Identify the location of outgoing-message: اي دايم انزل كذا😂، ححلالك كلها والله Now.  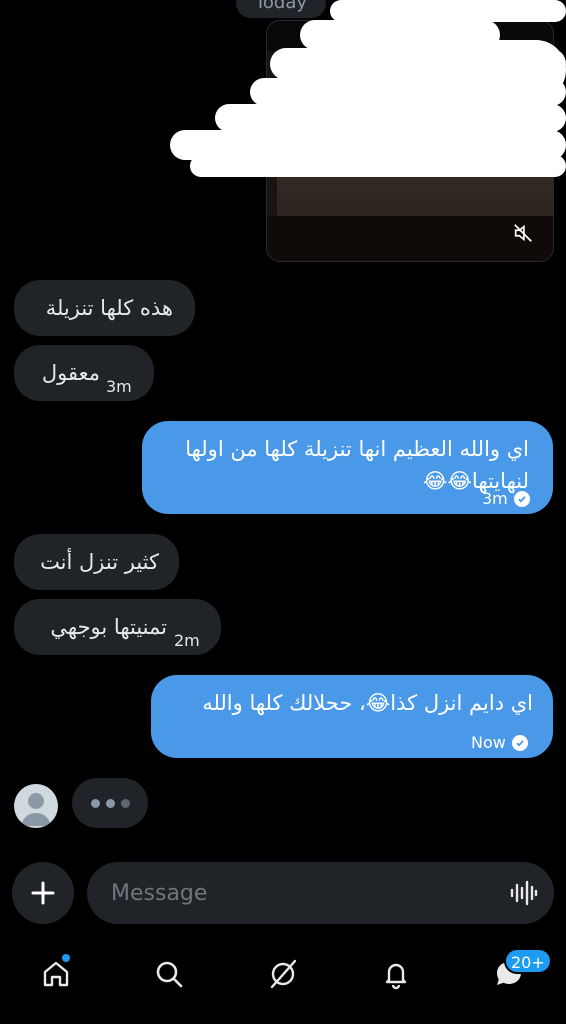
(352, 716).